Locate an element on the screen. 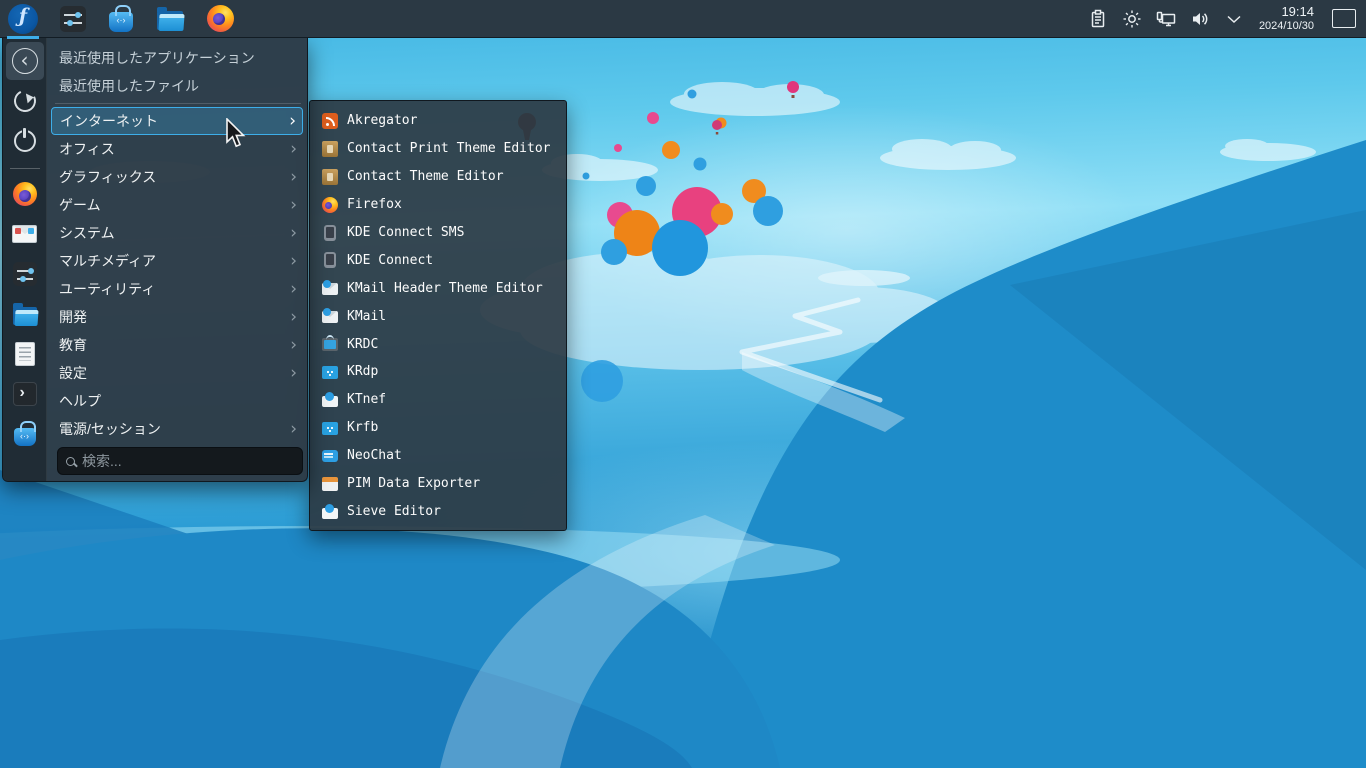  discover-icon is located at coordinates (121, 18).